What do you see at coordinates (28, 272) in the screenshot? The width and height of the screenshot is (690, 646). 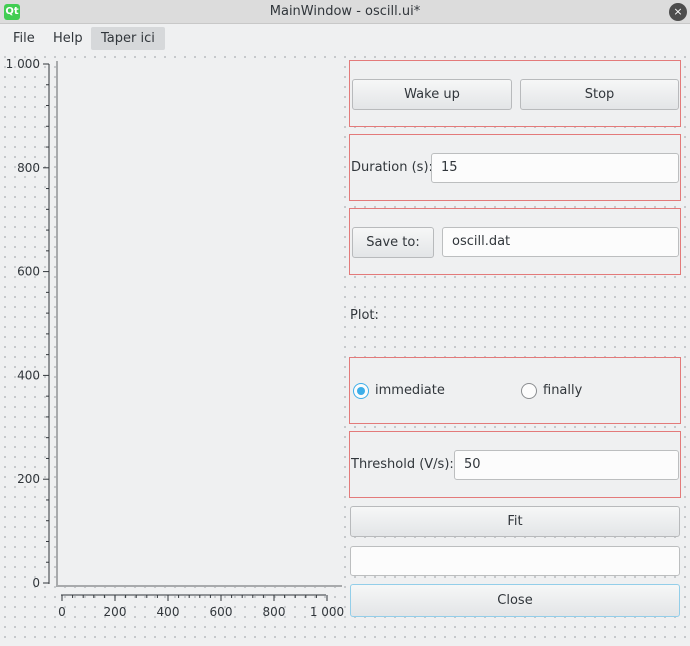 I see `y-tick-label: 600` at bounding box center [28, 272].